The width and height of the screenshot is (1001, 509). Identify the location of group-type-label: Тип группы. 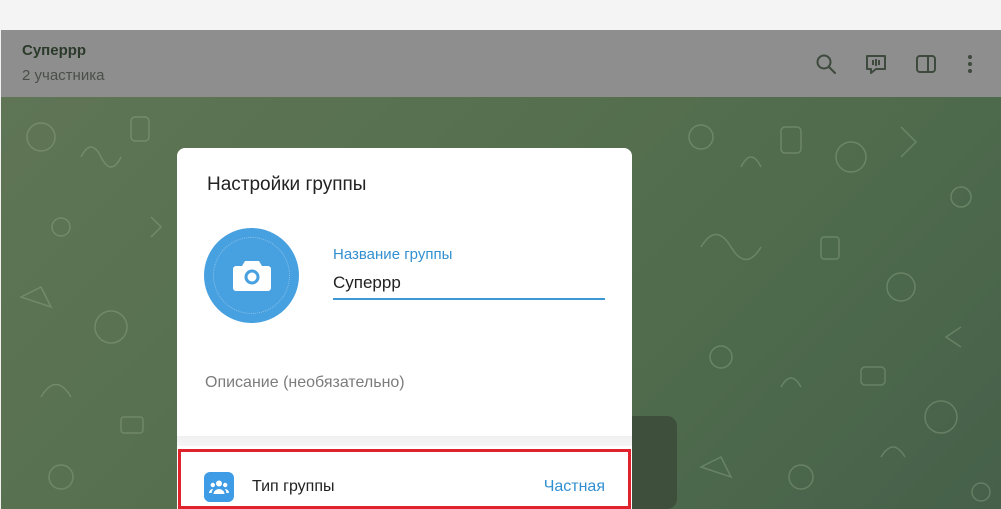
(293, 486).